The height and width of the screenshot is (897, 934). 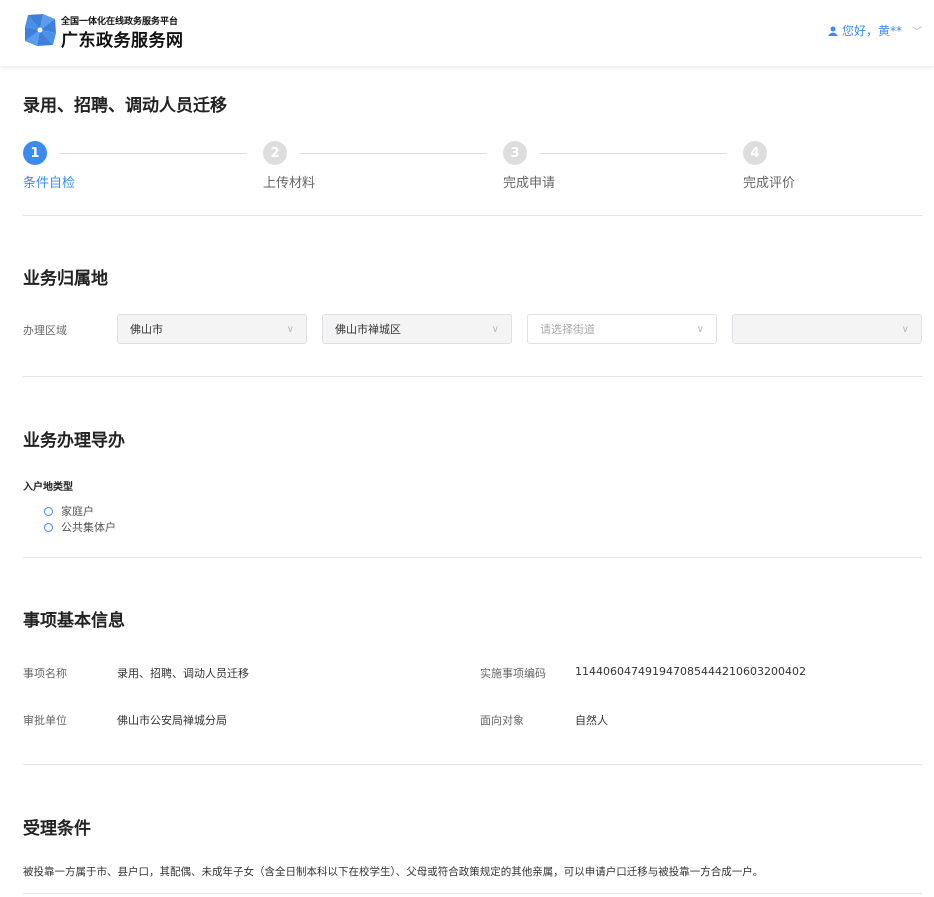 I want to click on street-placeholder: 请选择街道, so click(x=567, y=329).